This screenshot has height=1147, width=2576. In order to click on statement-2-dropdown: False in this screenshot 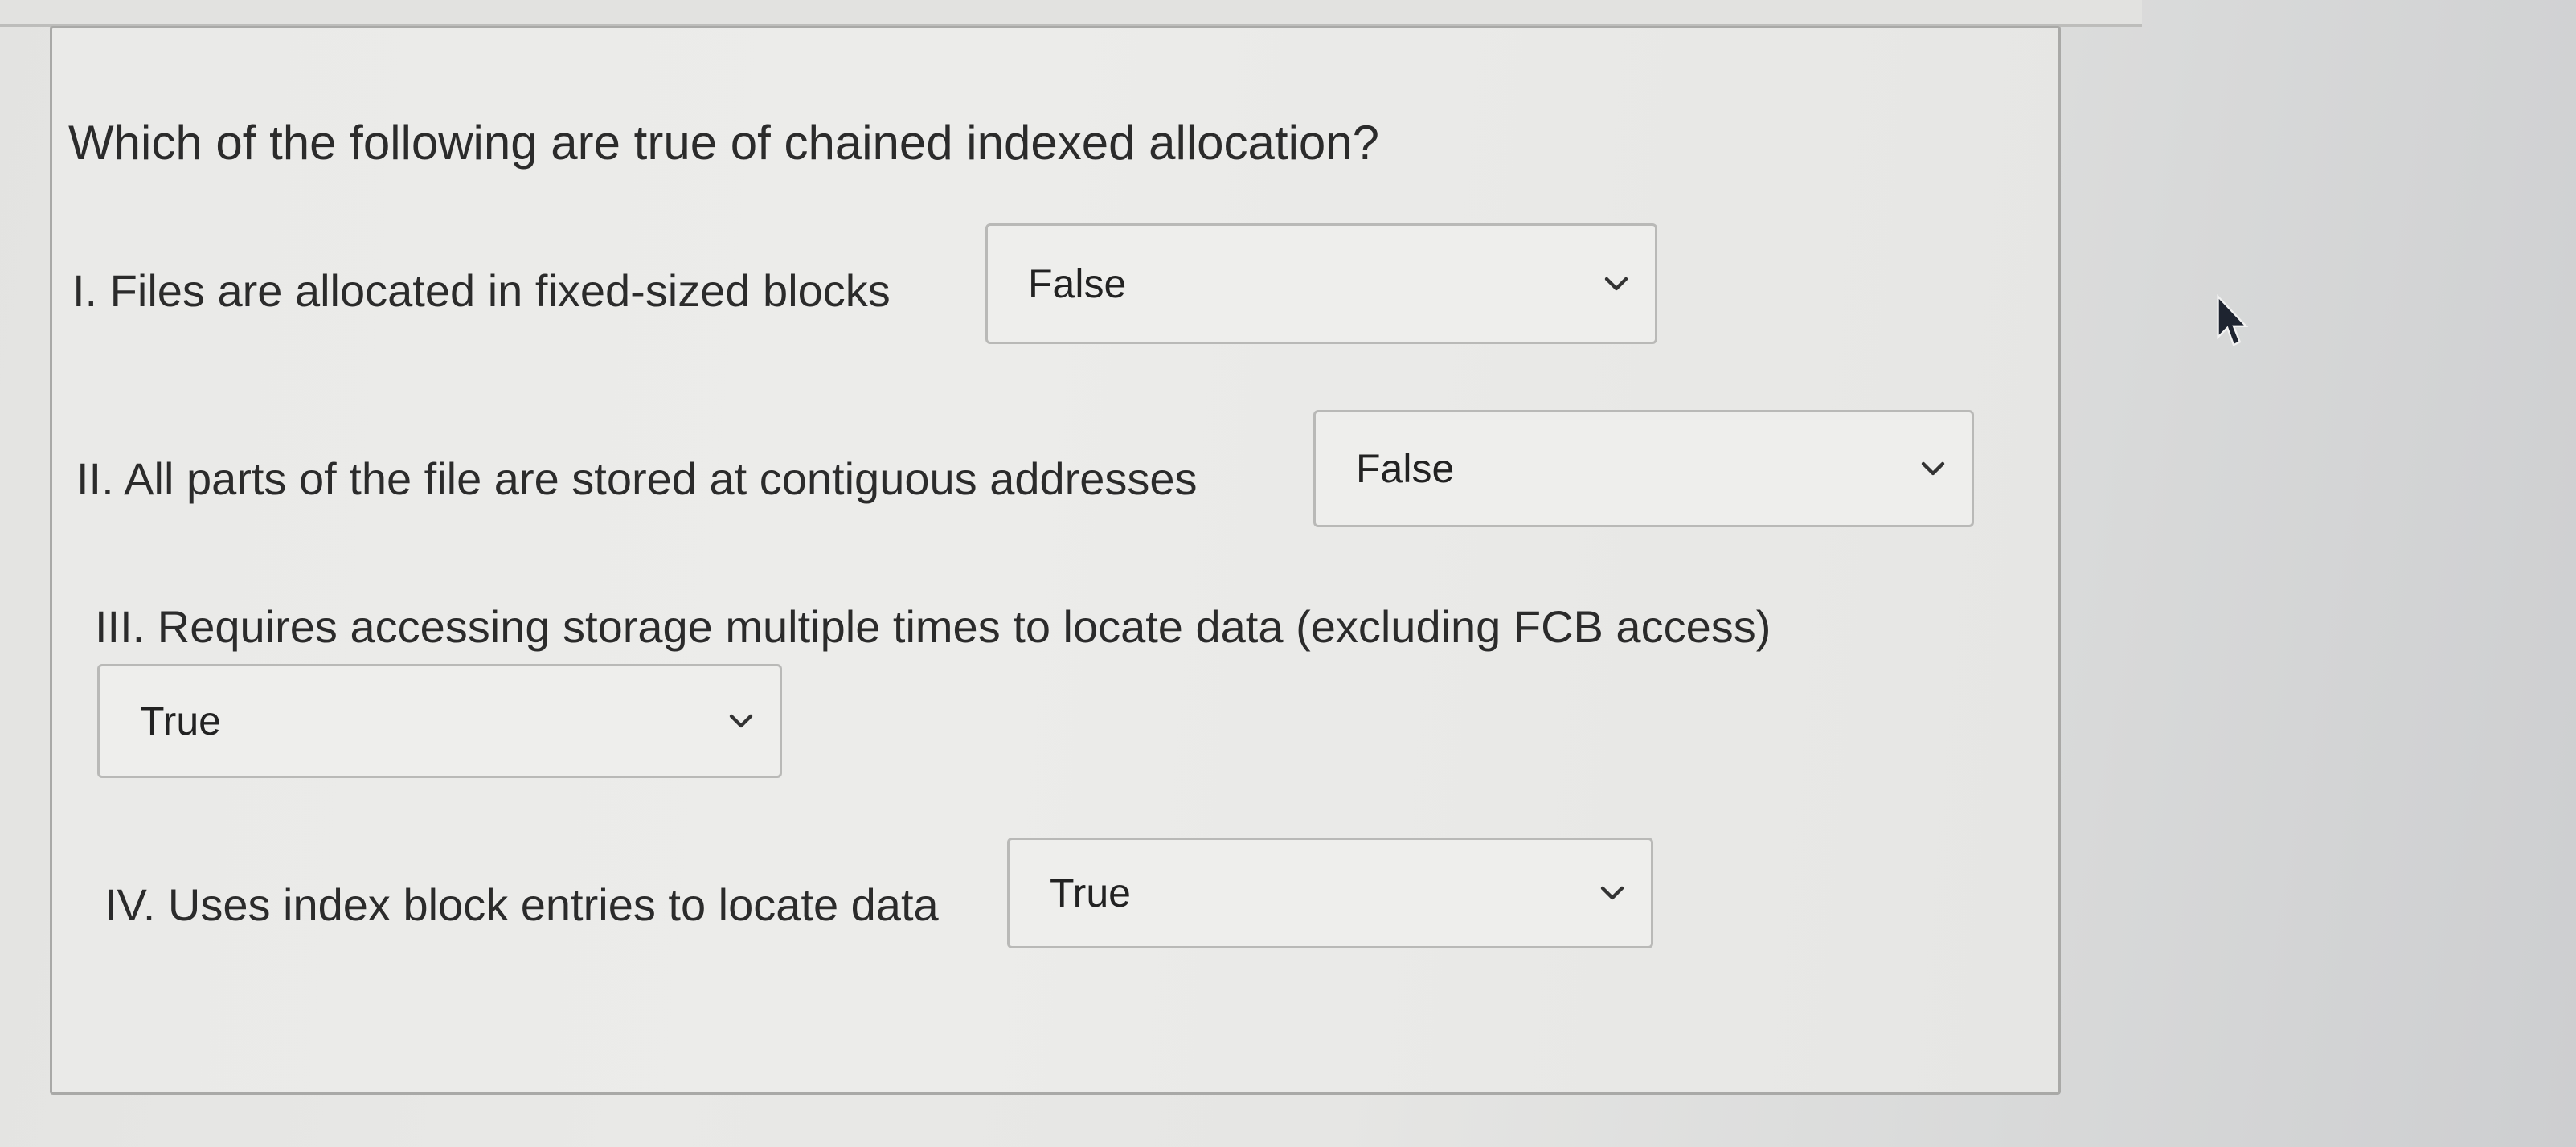, I will do `click(1643, 468)`.